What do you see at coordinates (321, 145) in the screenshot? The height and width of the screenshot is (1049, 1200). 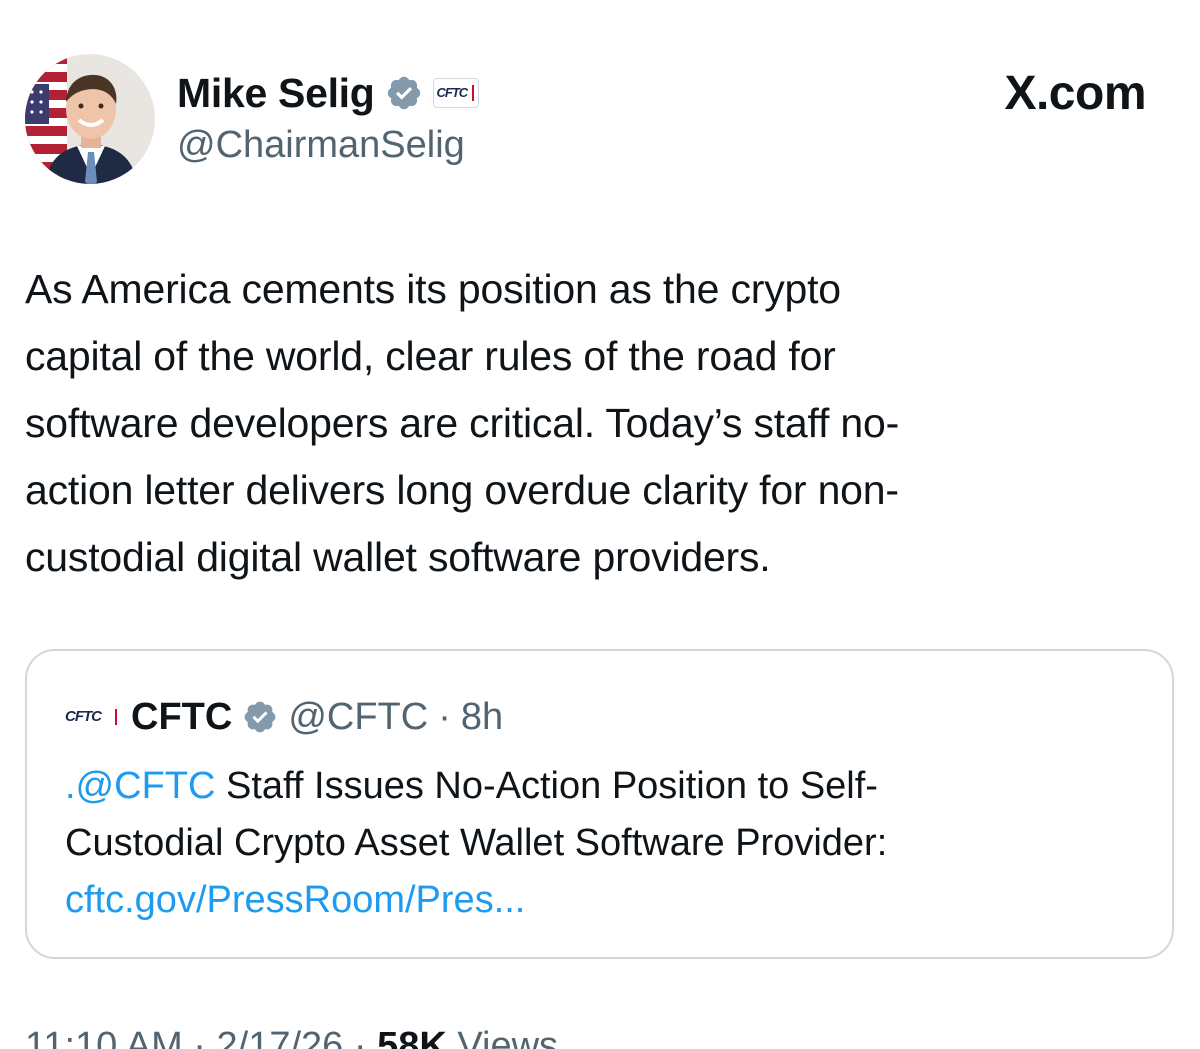 I see `author-handle: @ChairmanSelig` at bounding box center [321, 145].